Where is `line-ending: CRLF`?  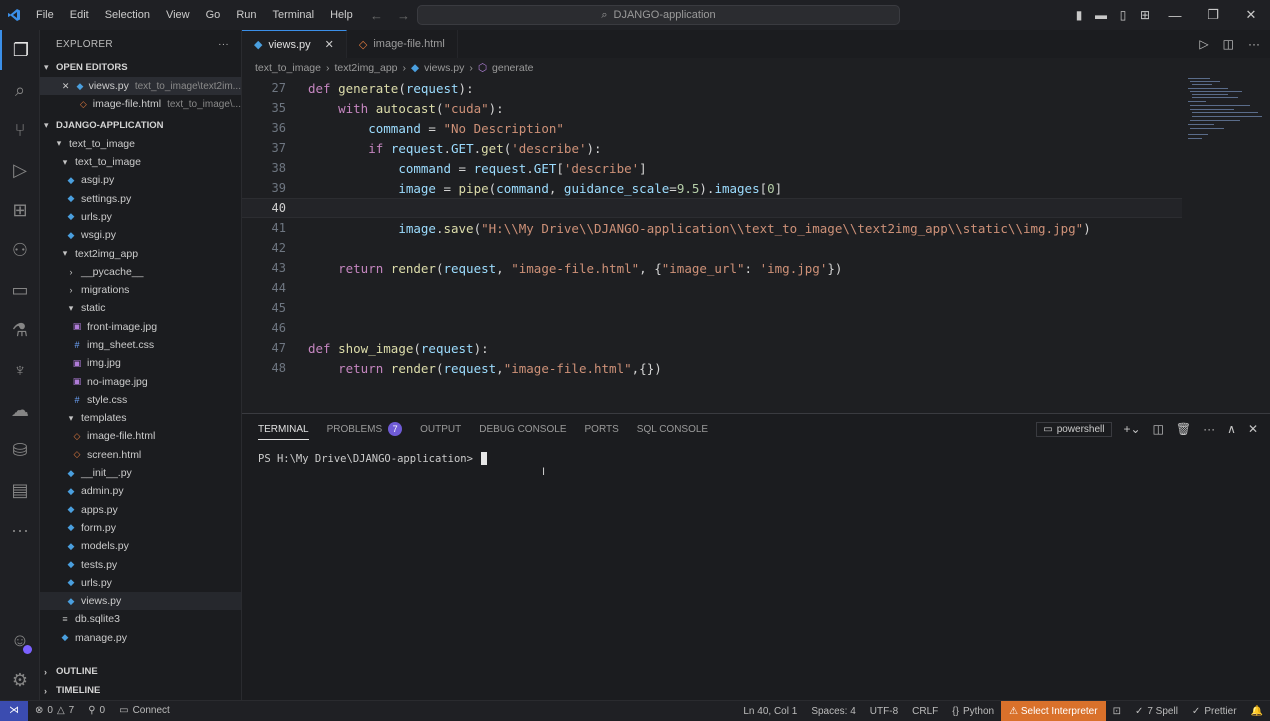 line-ending: CRLF is located at coordinates (925, 711).